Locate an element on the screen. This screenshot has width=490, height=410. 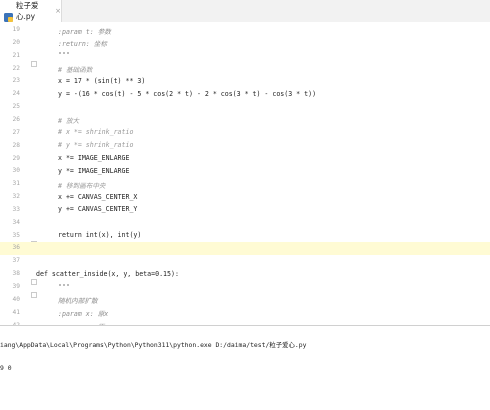
code-line: 35 return int(x), int(y) is located at coordinates (245, 238).